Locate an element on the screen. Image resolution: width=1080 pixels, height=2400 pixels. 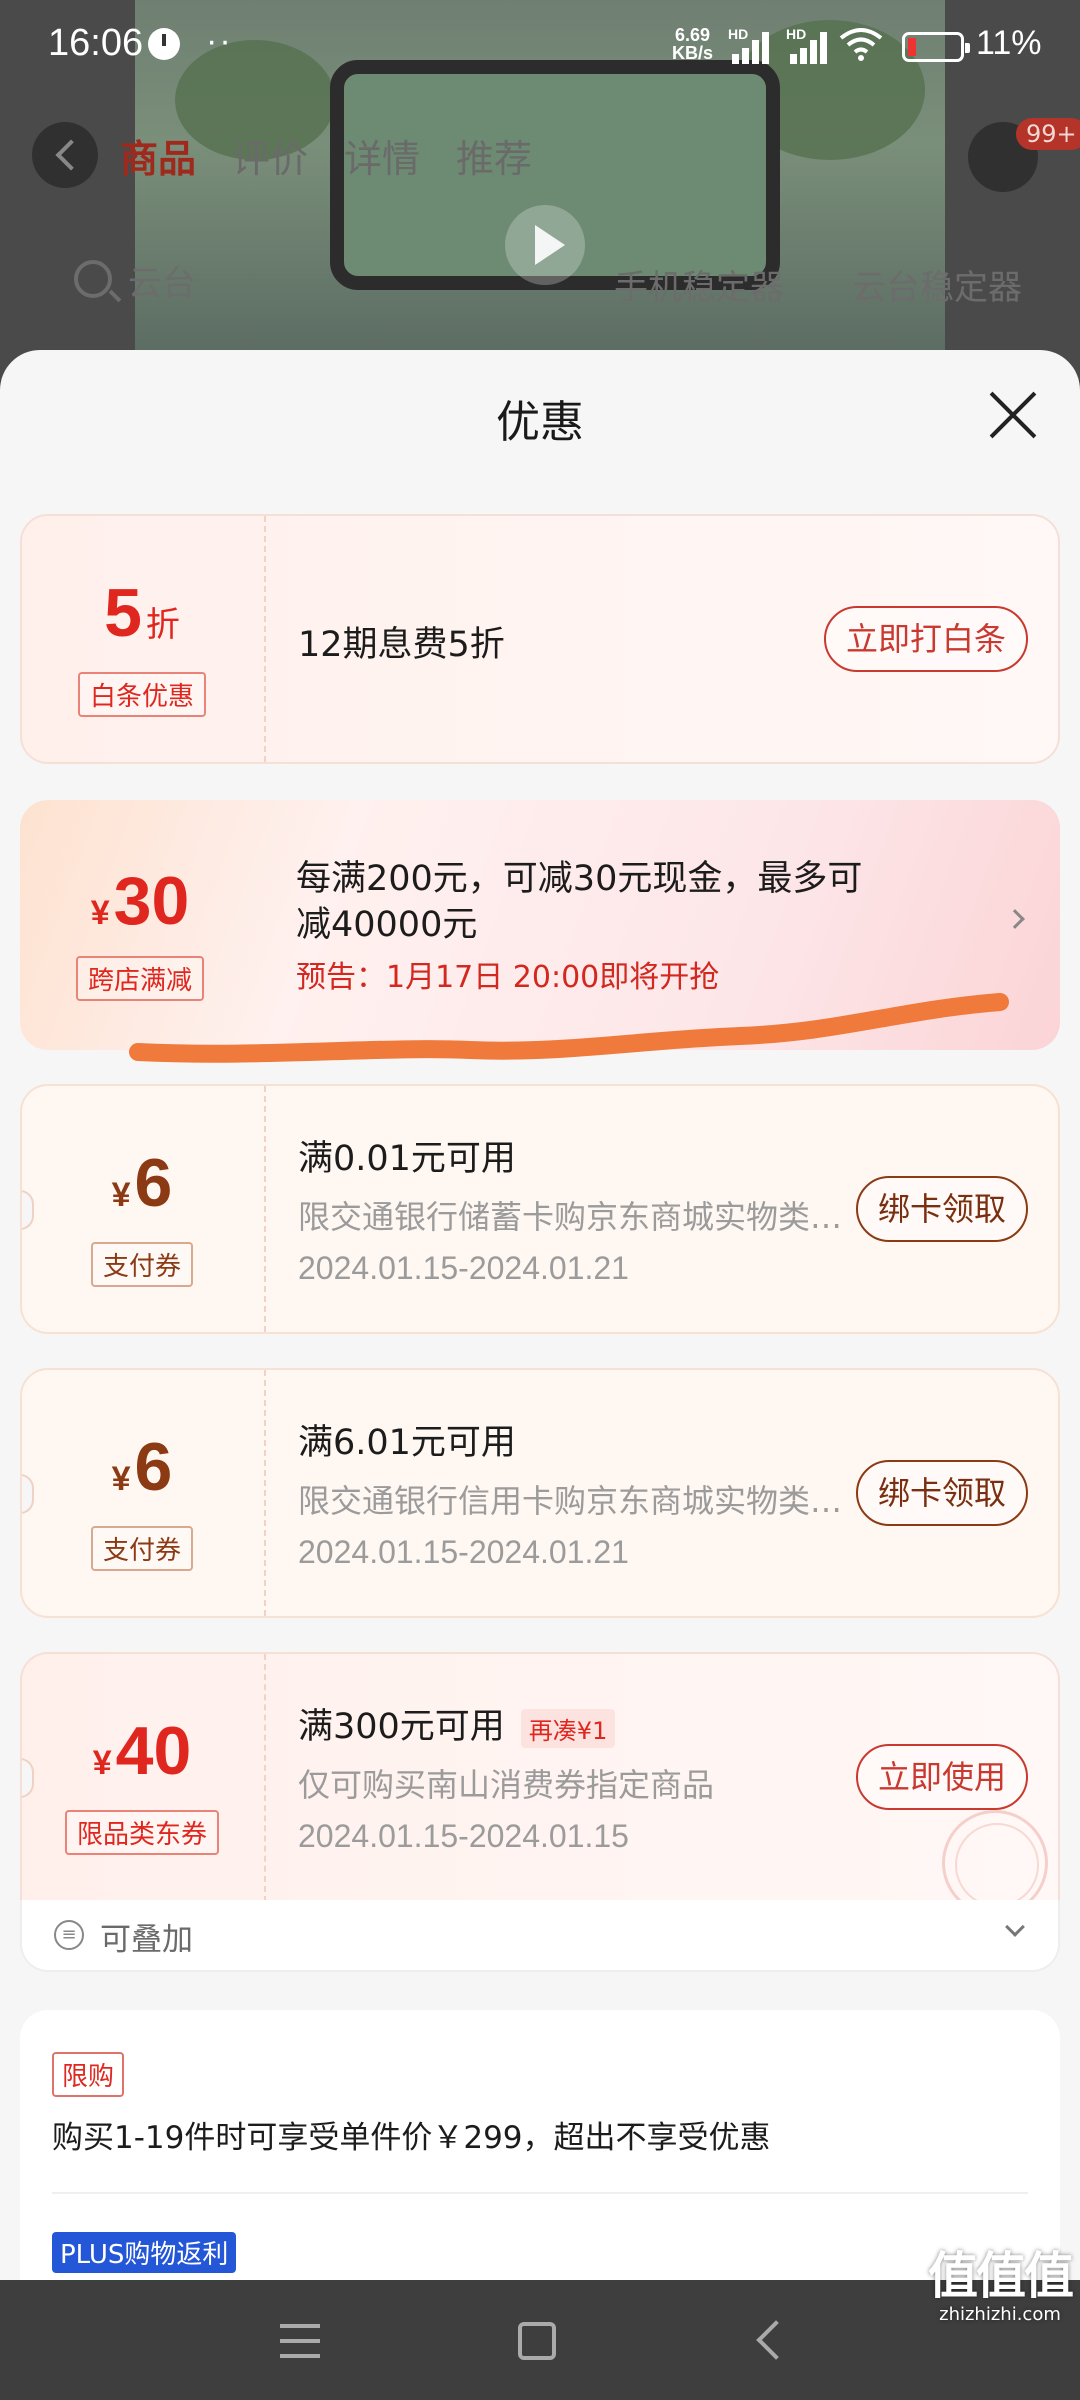
purchase-limit-section: 限购 购买1-19件时可享受单件价￥299，超出不享受优惠 PLUS购物返利 is located at coordinates (540, 2145).